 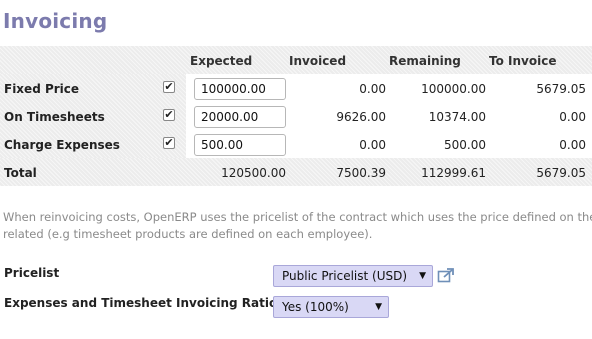 What do you see at coordinates (465, 145) in the screenshot?
I see `charge-expenses-remaining: 500.00` at bounding box center [465, 145].